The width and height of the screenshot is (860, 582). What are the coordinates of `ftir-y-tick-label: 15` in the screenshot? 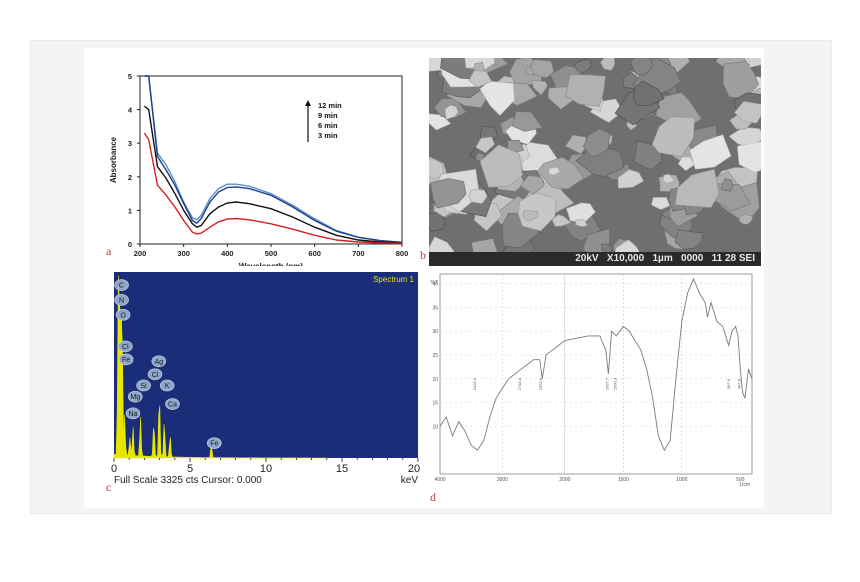 It's located at (435, 404).